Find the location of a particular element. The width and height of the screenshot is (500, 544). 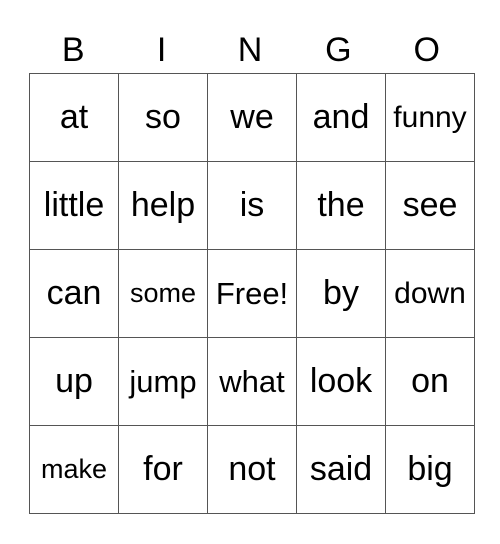

card-cell: funny is located at coordinates (430, 117).